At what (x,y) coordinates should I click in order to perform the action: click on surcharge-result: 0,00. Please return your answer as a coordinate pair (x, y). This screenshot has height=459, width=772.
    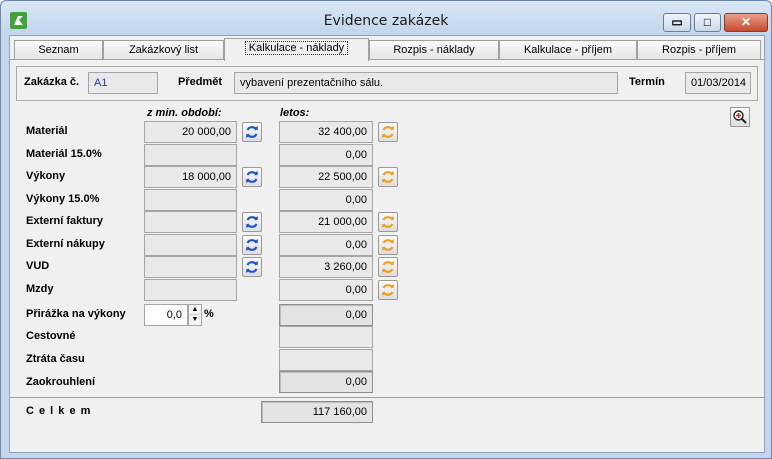
    Looking at the image, I should click on (326, 315).